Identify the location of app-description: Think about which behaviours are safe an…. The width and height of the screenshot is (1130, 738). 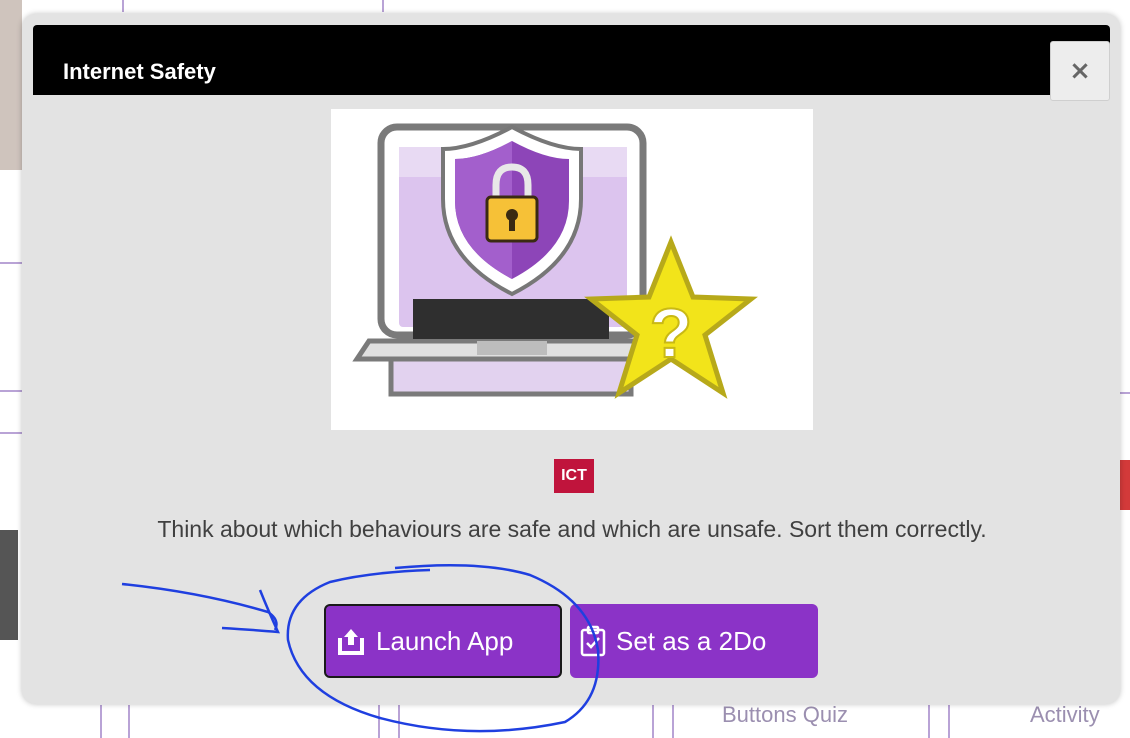
(572, 529).